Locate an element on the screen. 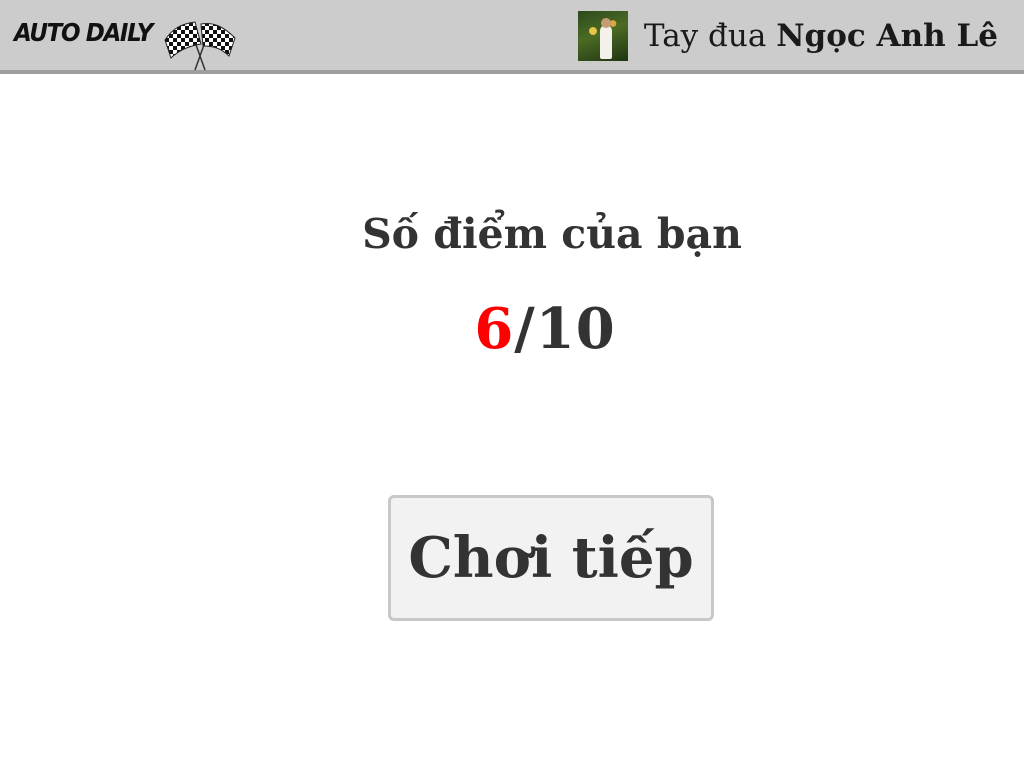  score-total: /10 is located at coordinates (565, 329).